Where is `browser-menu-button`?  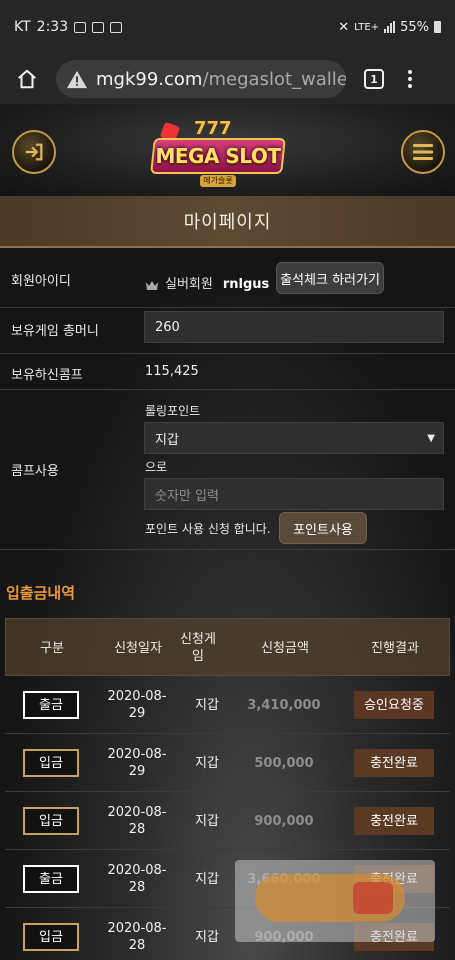
browser-menu-button is located at coordinates (410, 79).